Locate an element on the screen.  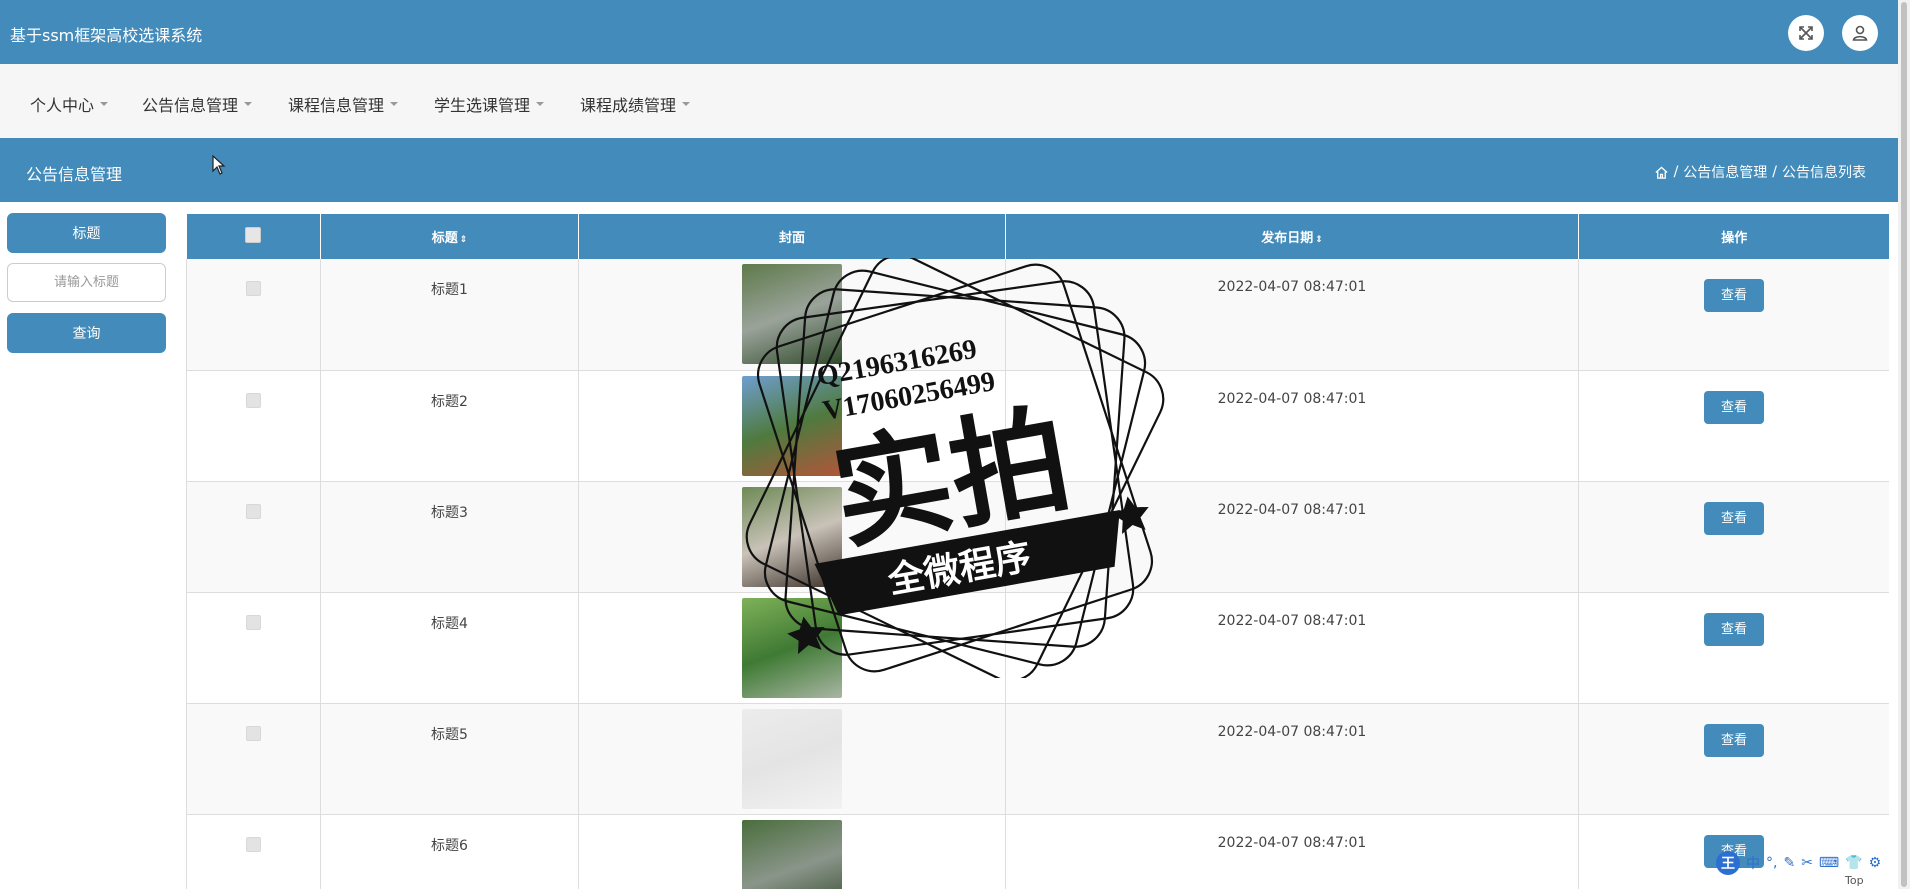
nav-item-label: 学生选课管理 is located at coordinates (482, 105).